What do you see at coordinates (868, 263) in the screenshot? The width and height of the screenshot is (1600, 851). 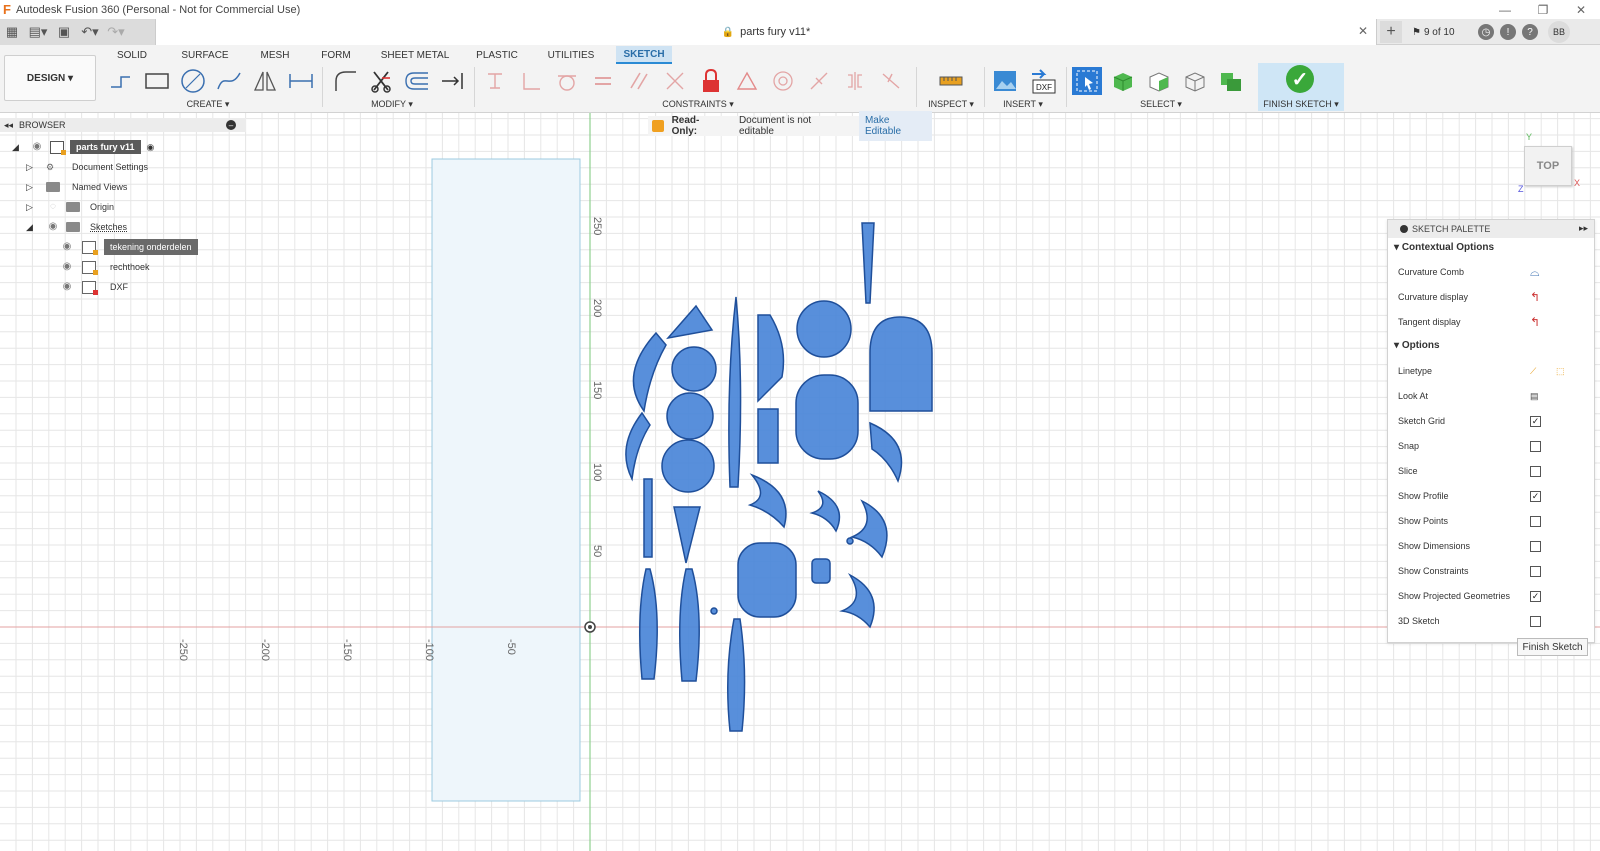 I see `part-thin-top` at bounding box center [868, 263].